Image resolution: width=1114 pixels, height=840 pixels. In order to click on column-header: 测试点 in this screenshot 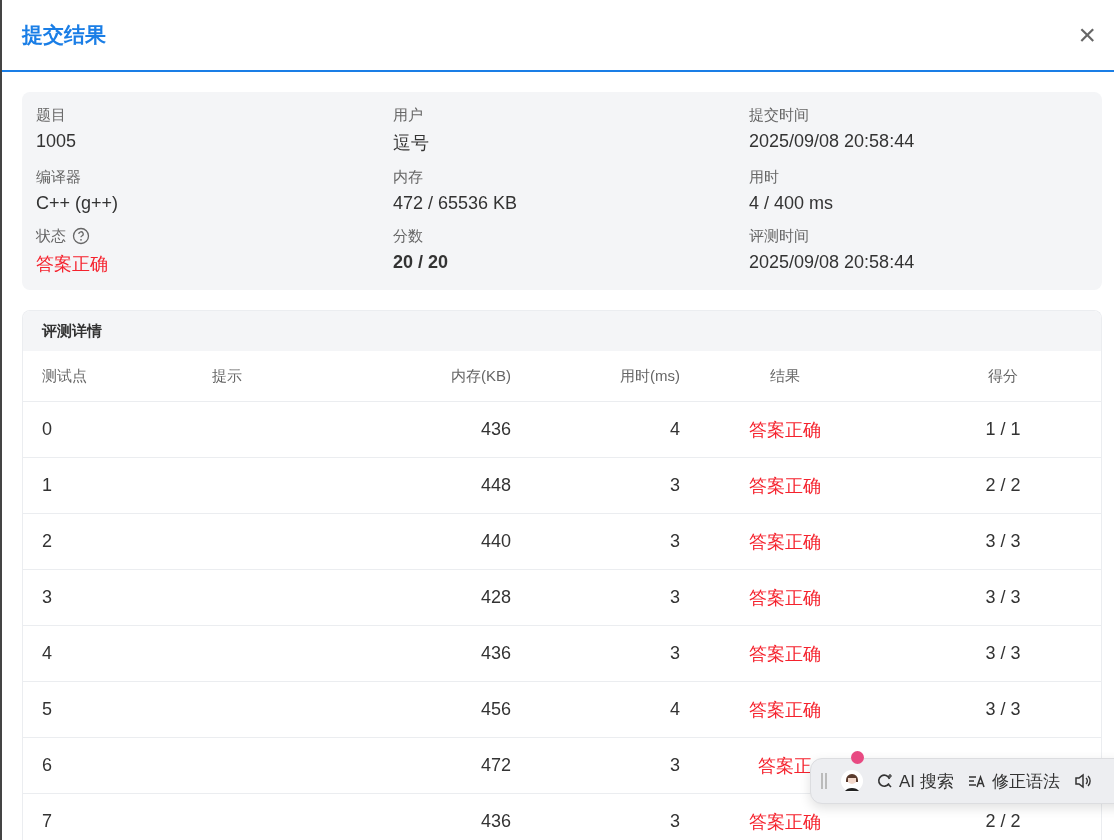, I will do `click(64, 376)`.